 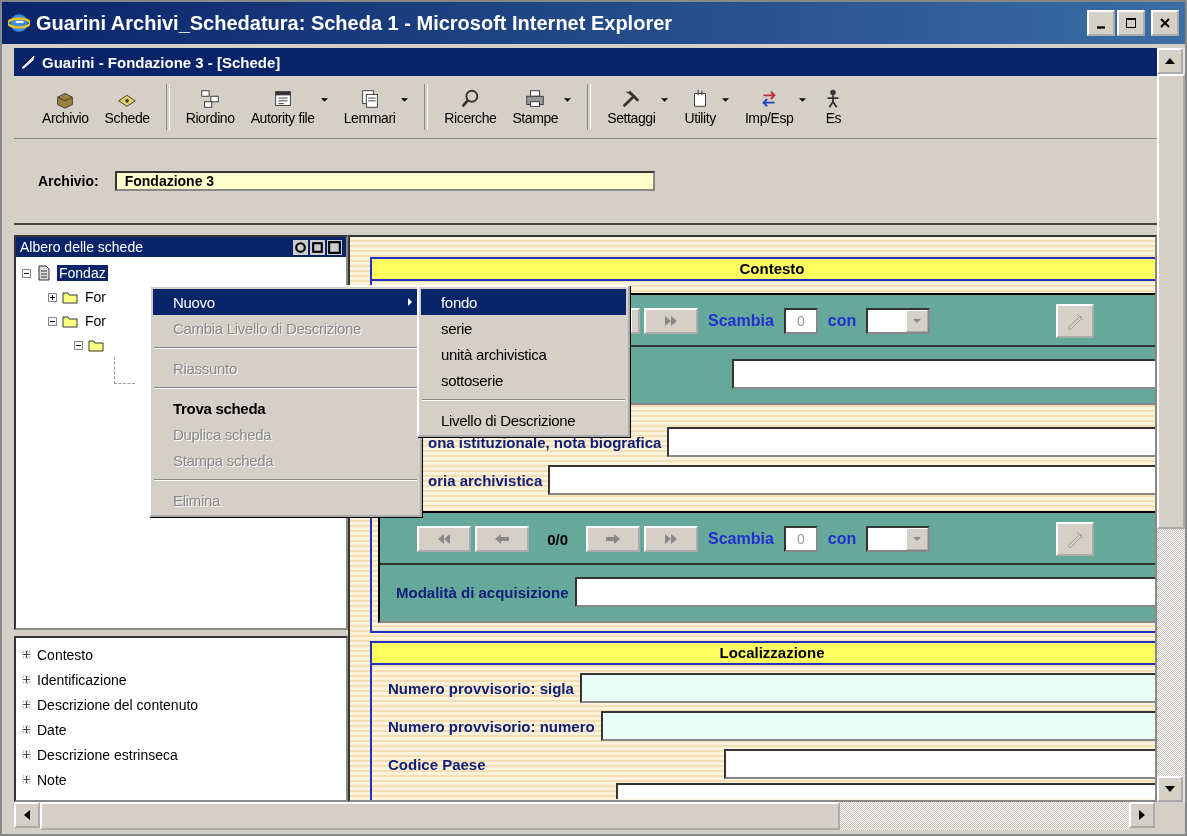 I want to click on toolbar-button: Utility, so click(x=706, y=107).